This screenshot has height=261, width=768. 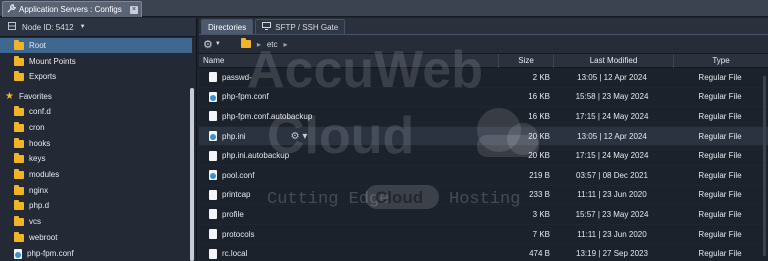 I want to click on wrench-icon, so click(x=11, y=9).